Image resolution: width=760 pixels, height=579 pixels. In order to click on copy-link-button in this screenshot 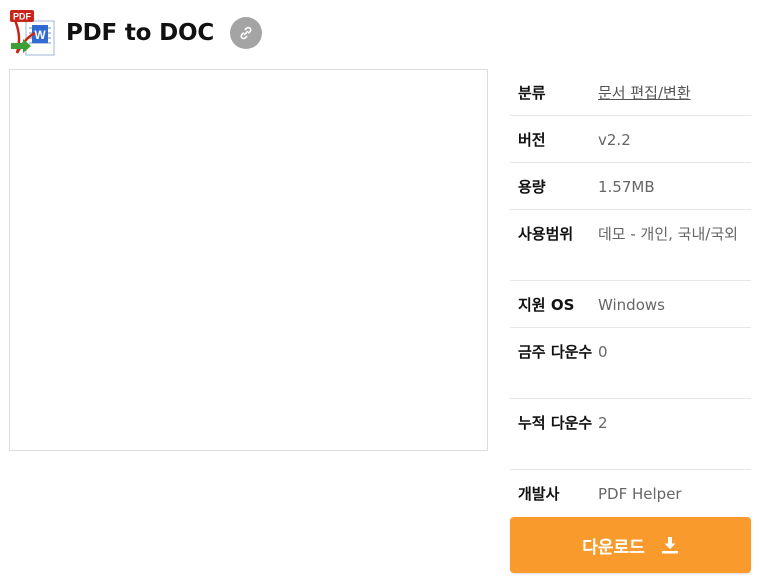, I will do `click(246, 33)`.